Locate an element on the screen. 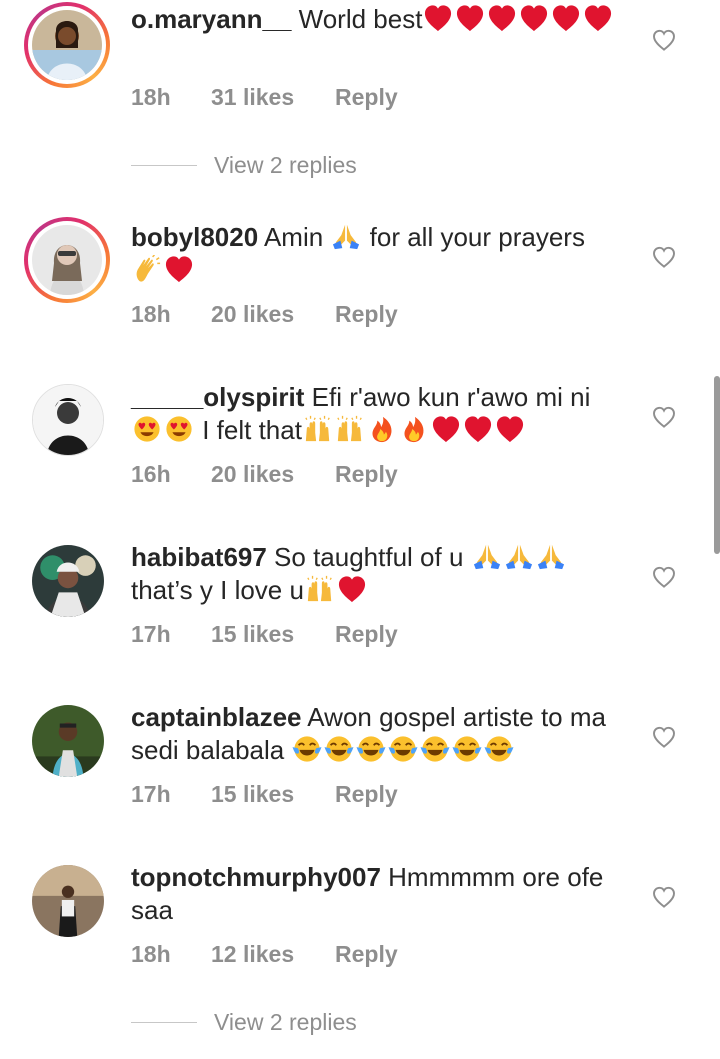  comment-body: Amin is located at coordinates (294, 237).